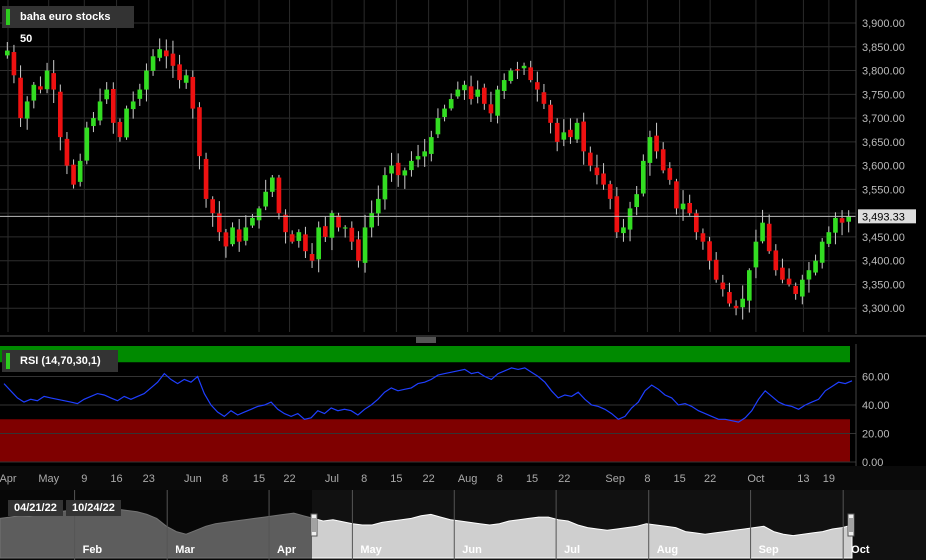 This screenshot has width=926, height=560. Describe the element at coordinates (769, 550) in the screenshot. I see `navigator-x-label: Sep` at that location.